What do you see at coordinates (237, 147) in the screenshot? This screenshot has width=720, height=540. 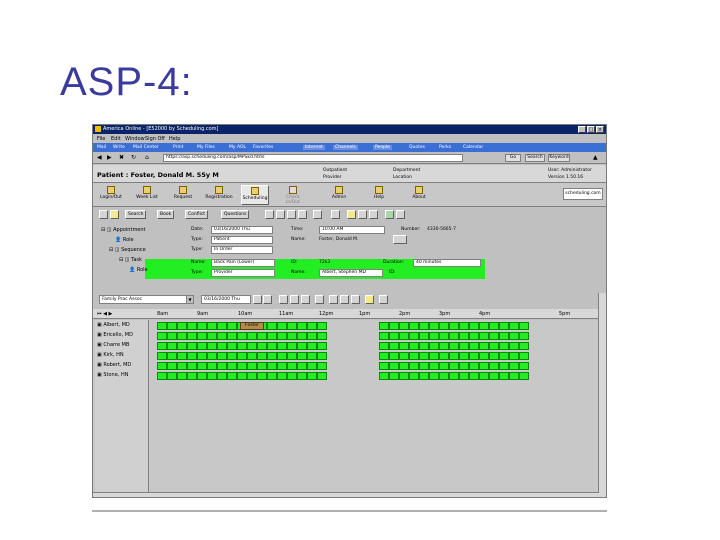 I see `aol-my-aol-button: My AOL` at bounding box center [237, 147].